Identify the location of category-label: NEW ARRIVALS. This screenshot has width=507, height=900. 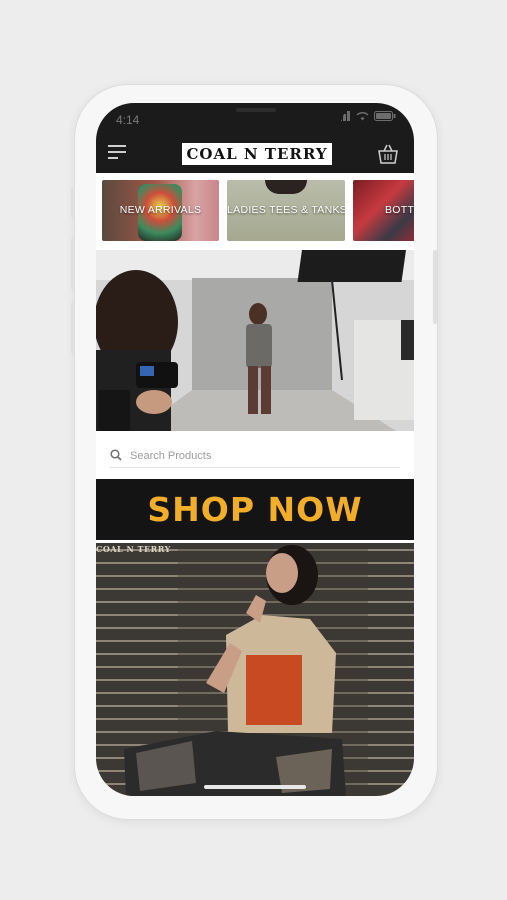
(160, 210).